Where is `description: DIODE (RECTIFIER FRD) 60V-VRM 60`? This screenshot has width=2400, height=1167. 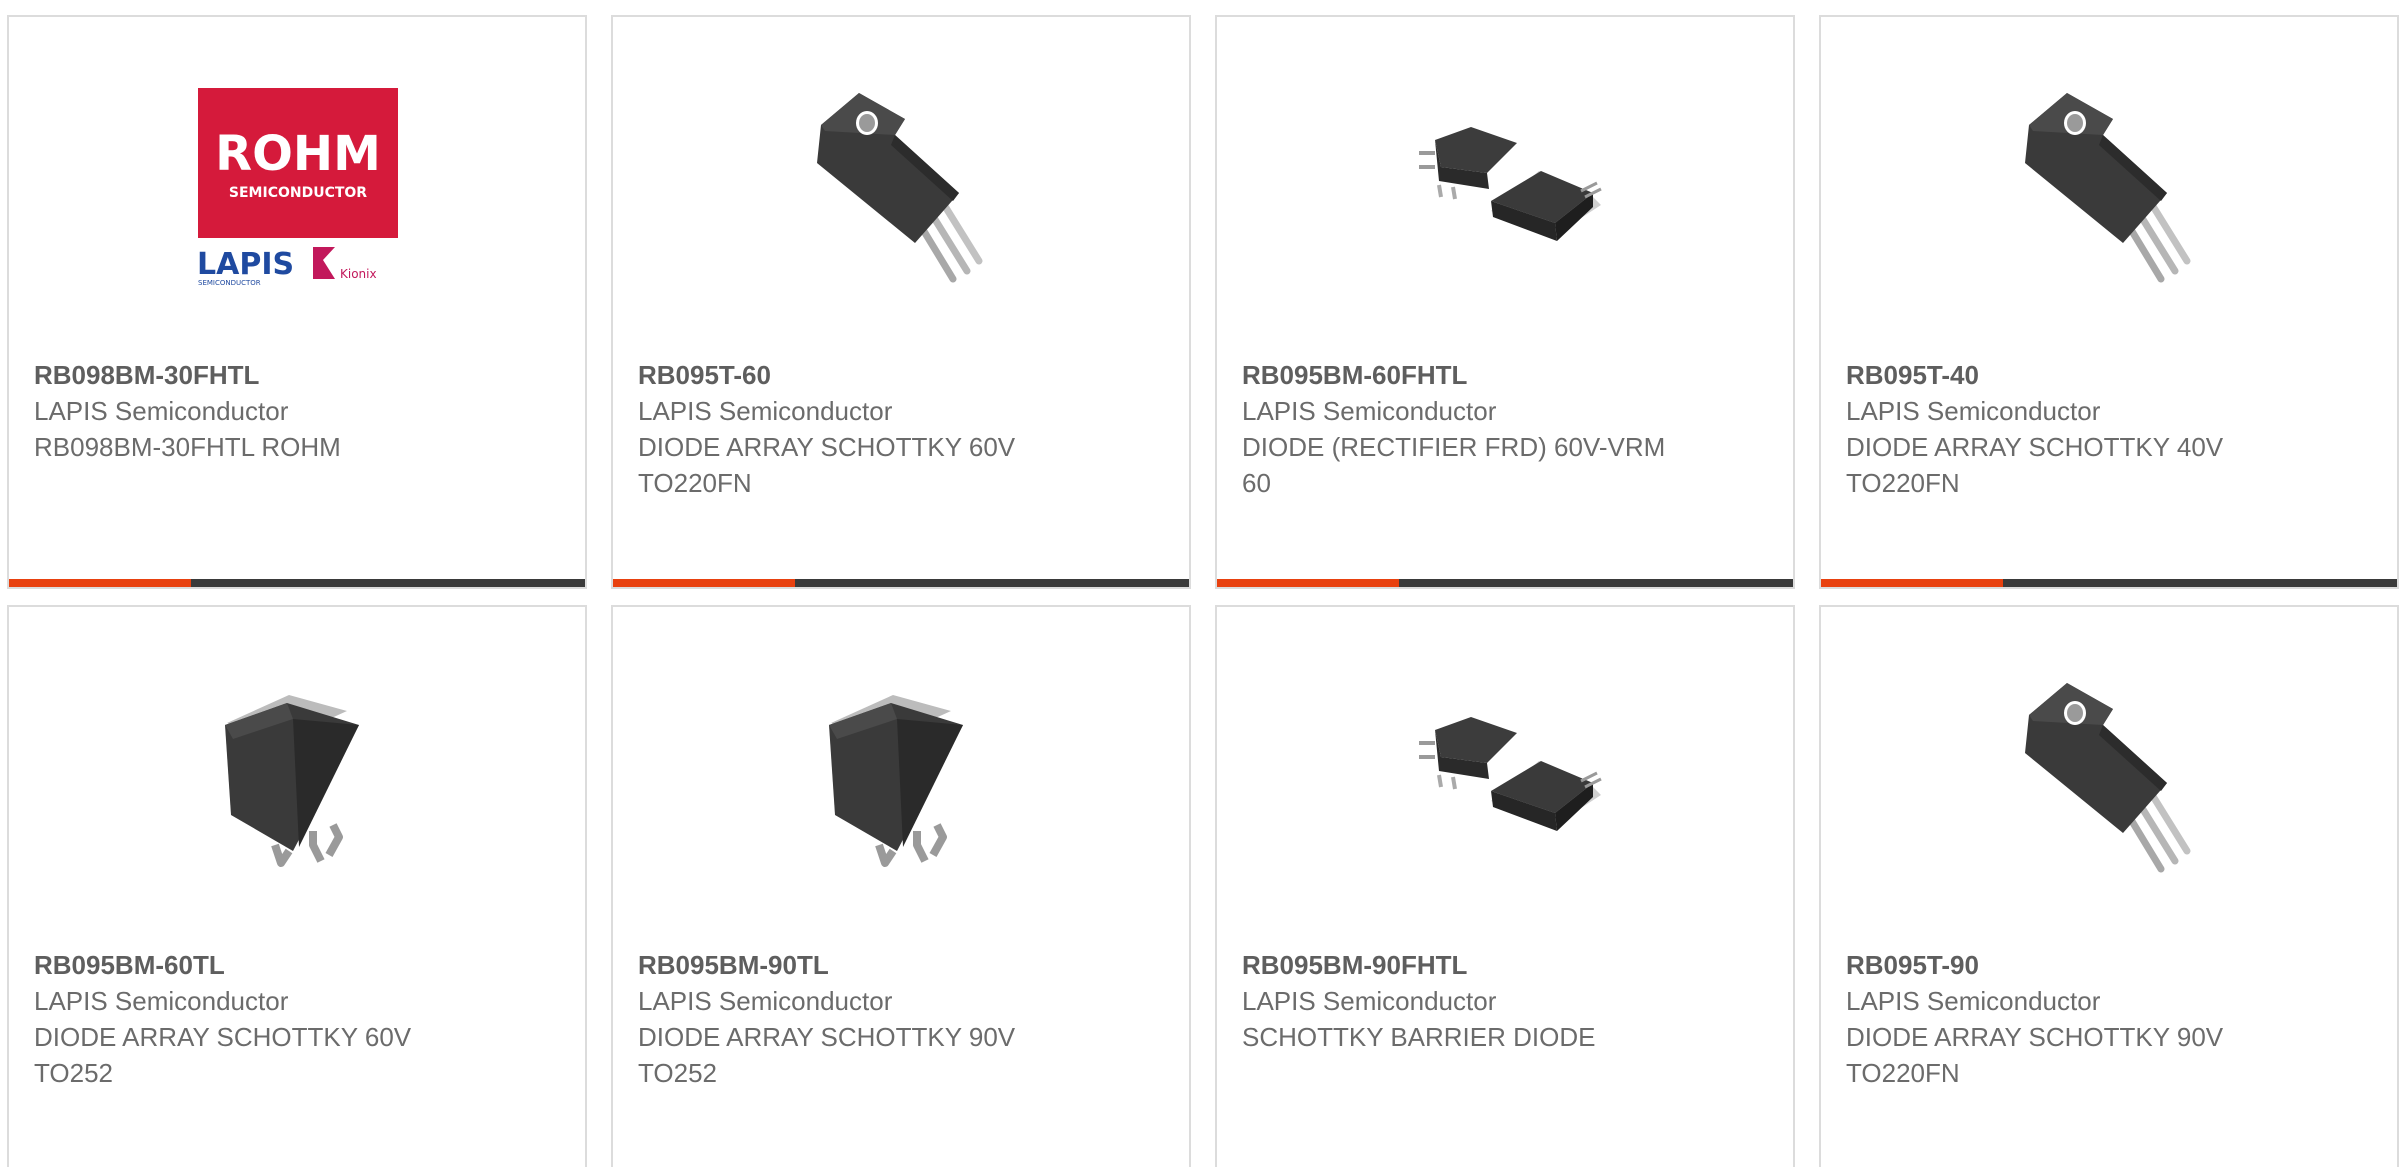 description: DIODE (RECTIFIER FRD) 60V-VRM 60 is located at coordinates (1454, 465).